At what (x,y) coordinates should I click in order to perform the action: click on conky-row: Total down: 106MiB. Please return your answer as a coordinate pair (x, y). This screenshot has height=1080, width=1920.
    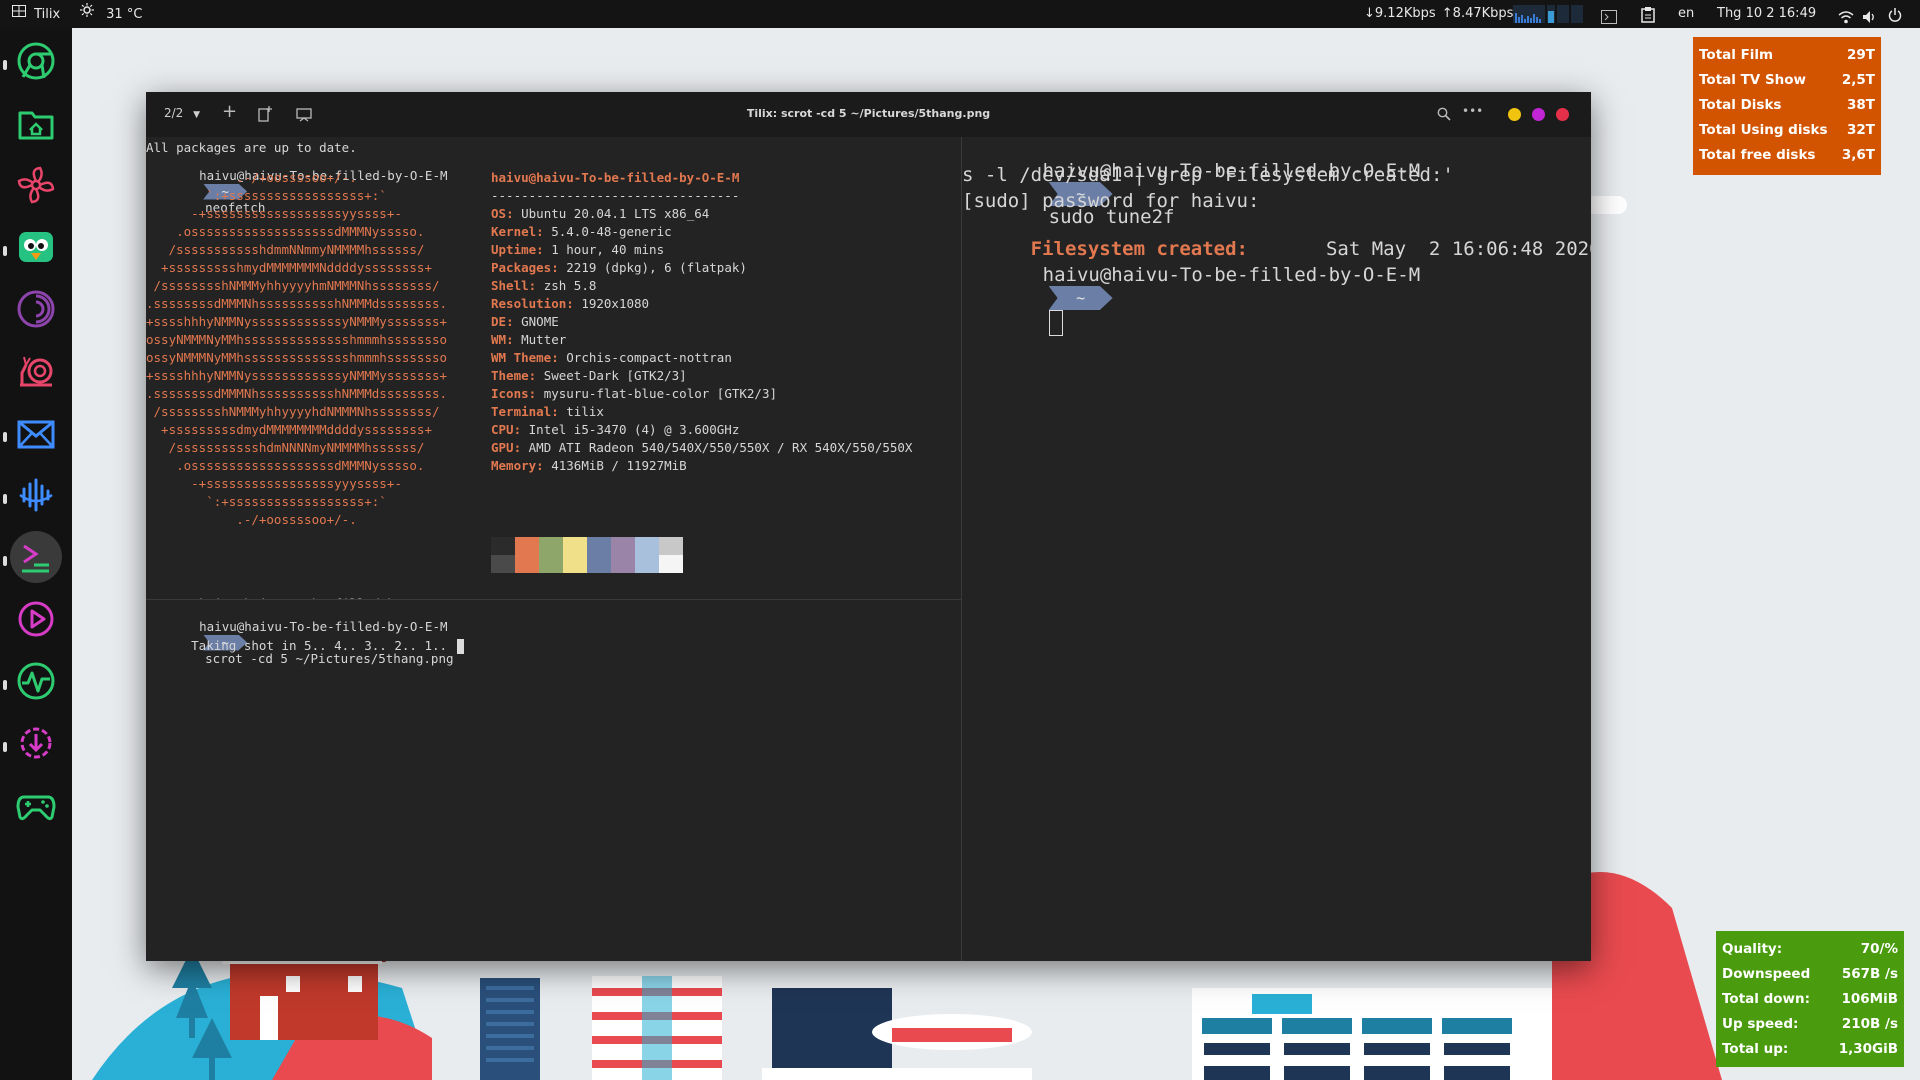
    Looking at the image, I should click on (1810, 999).